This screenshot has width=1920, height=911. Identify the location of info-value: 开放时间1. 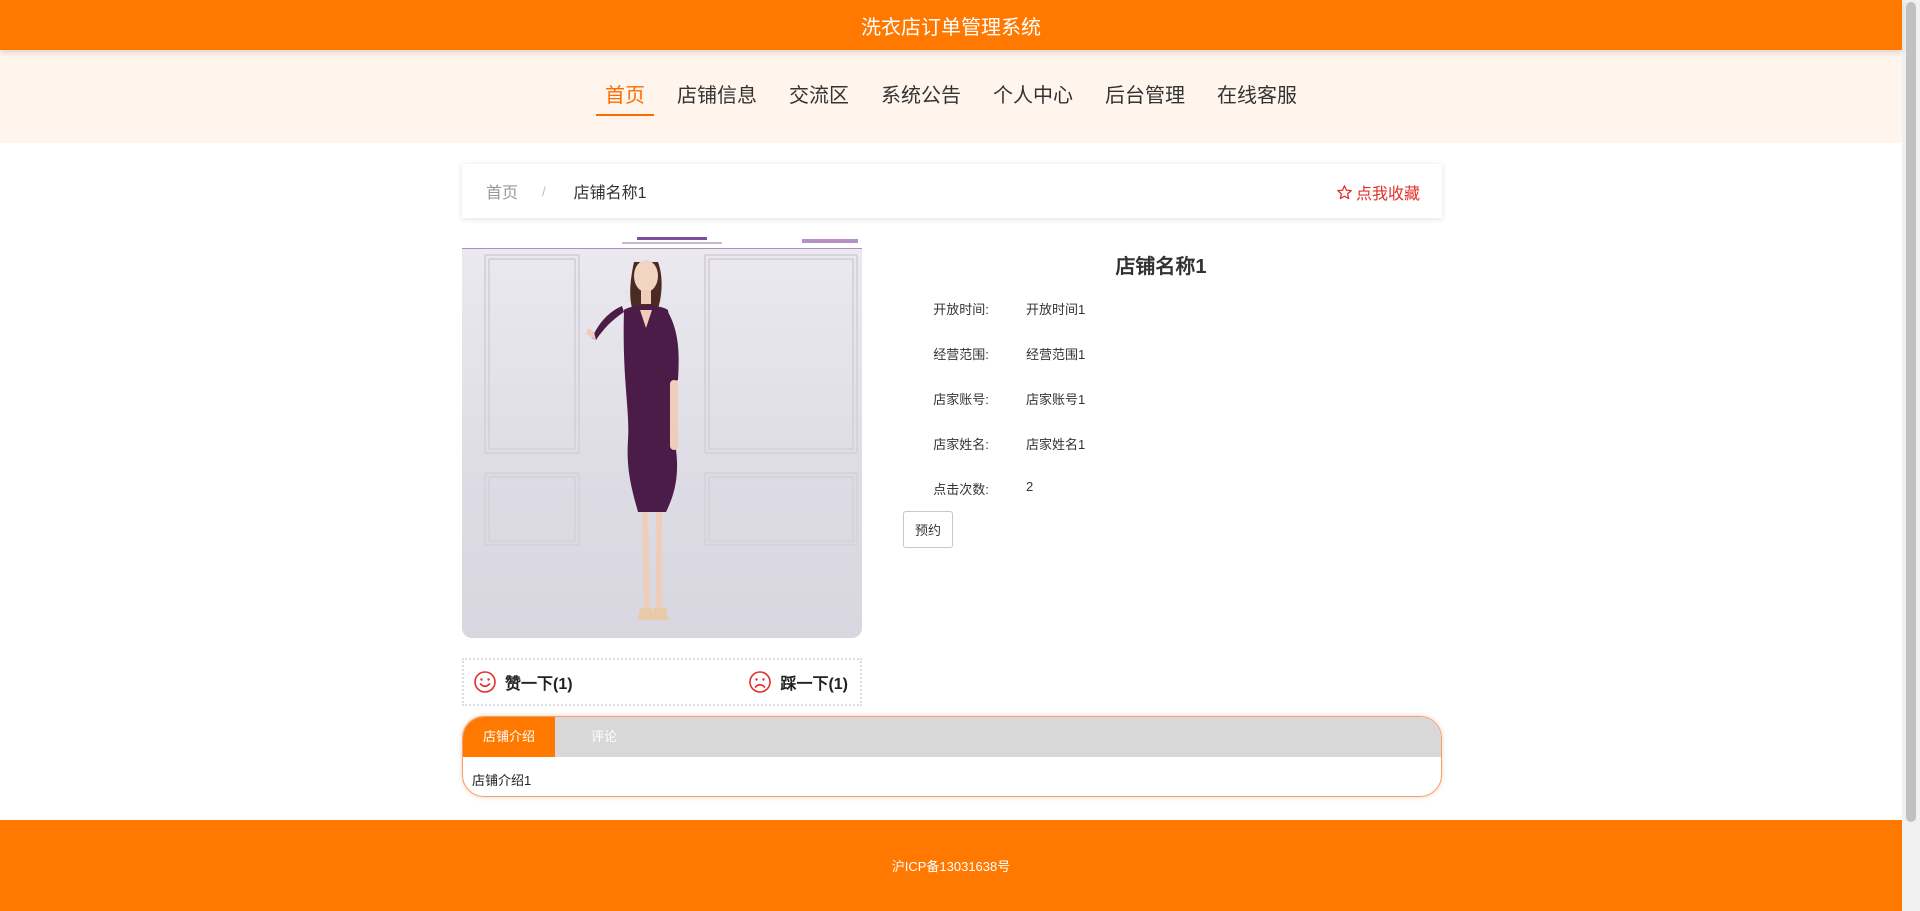
(1056, 309).